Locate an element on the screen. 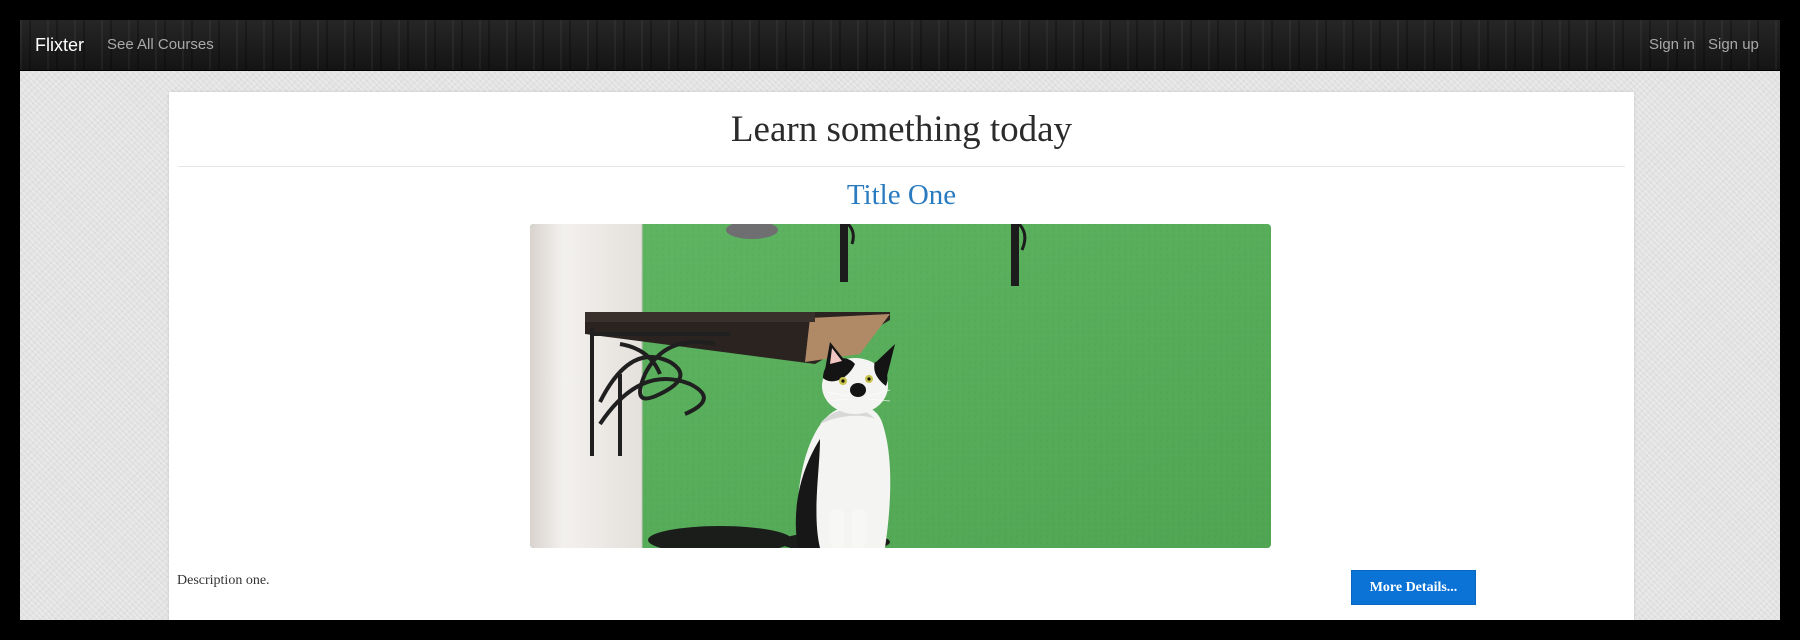 The image size is (1800, 640). course-title-link: Title One is located at coordinates (901, 195).